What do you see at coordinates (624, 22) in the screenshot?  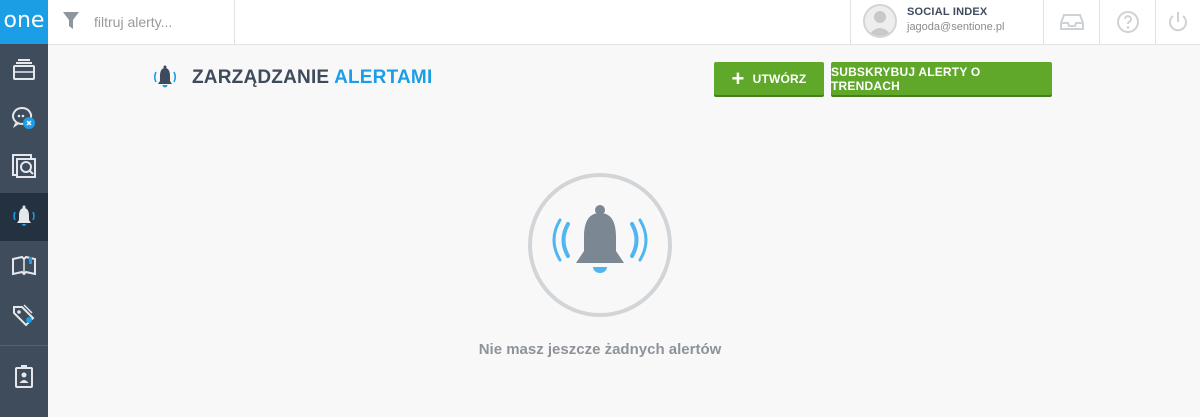 I see `topbar: SOCIAL INDEX jagoda@sentione.pl` at bounding box center [624, 22].